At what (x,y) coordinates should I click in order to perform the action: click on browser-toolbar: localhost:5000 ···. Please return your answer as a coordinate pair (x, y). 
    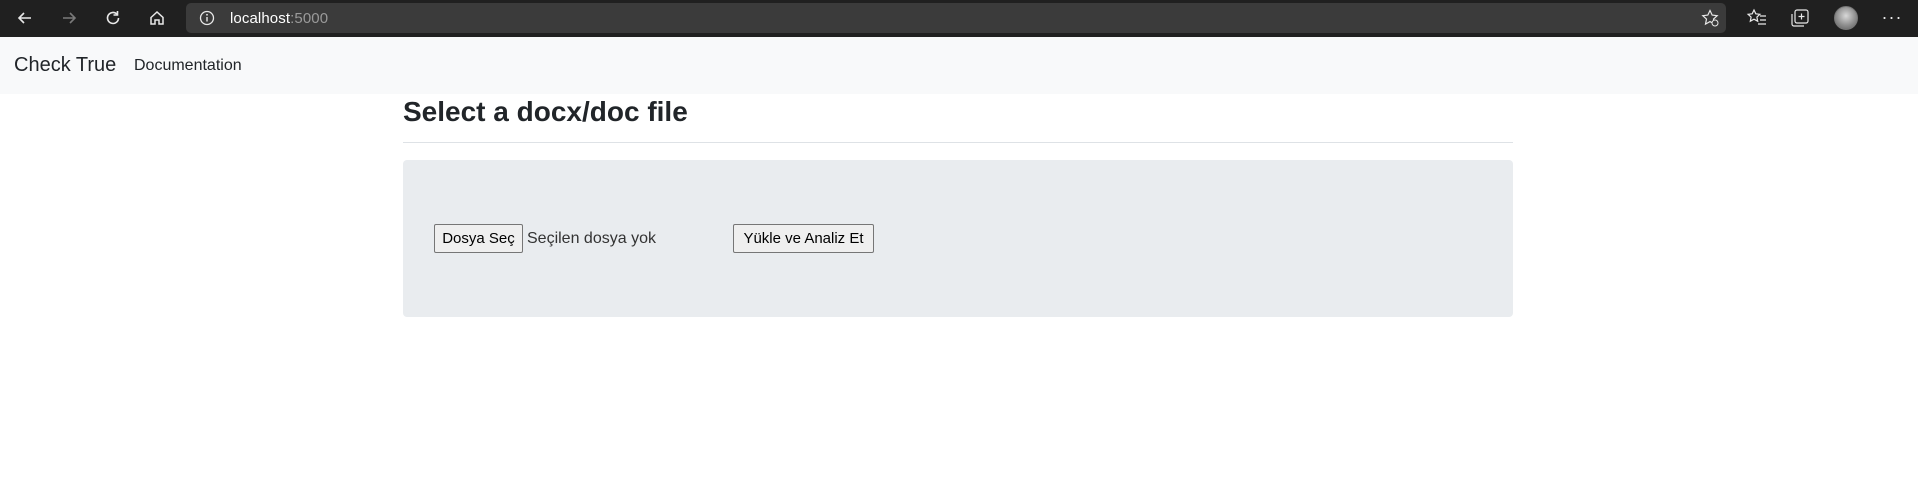
    Looking at the image, I should click on (959, 18).